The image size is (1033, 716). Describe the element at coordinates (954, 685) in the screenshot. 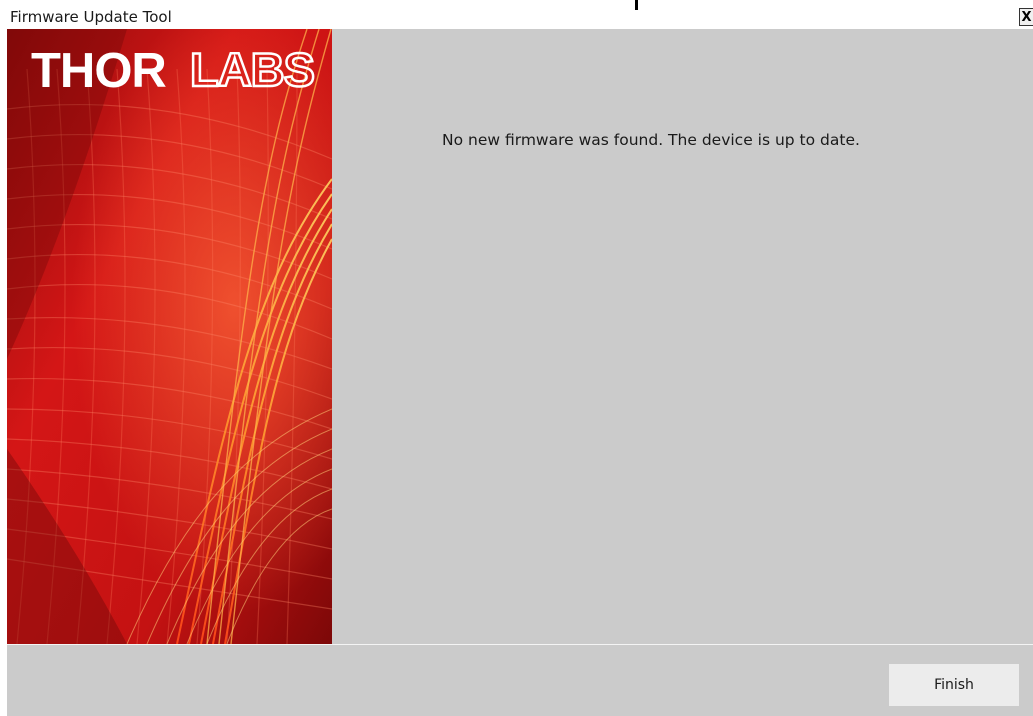

I see `finish-button: Finish` at that location.